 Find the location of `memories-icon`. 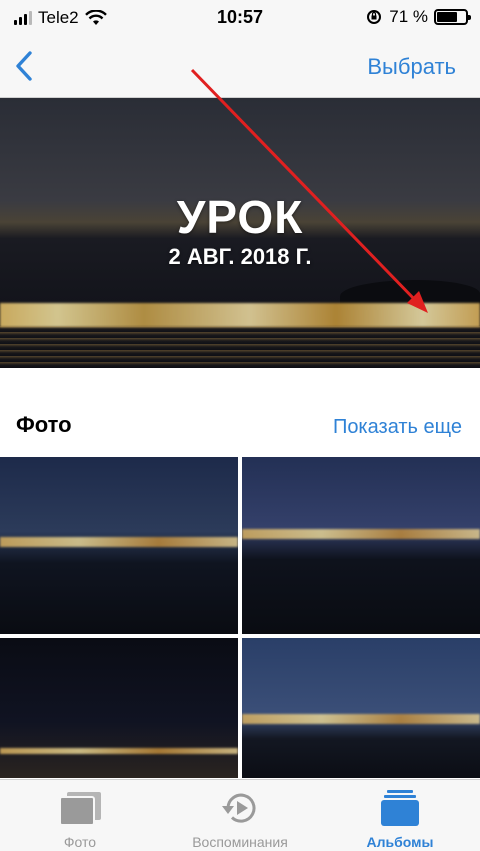

memories-icon is located at coordinates (239, 808).